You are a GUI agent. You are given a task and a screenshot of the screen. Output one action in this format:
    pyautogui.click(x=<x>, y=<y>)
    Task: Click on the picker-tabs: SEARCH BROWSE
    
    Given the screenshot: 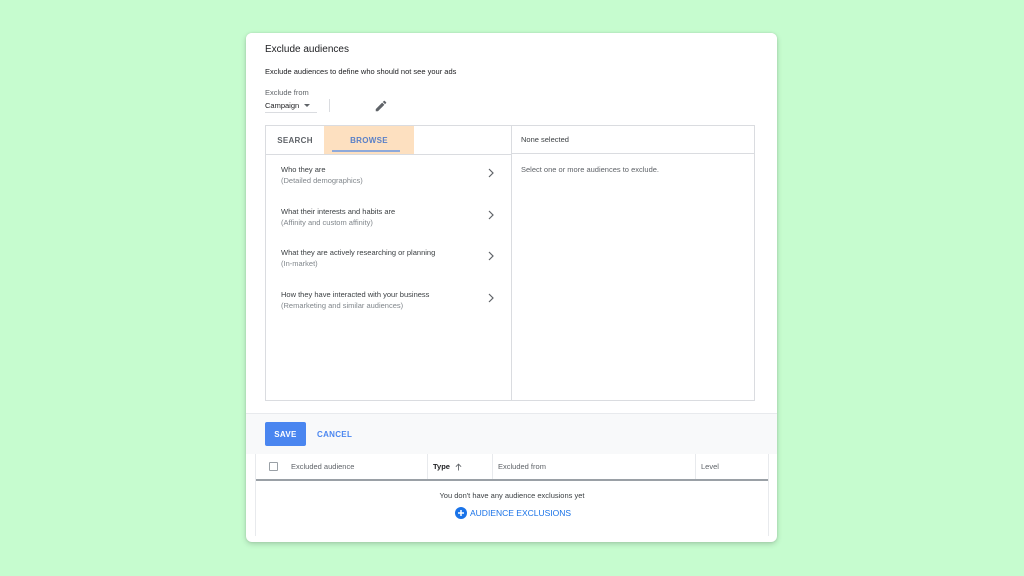 What is the action you would take?
    pyautogui.click(x=388, y=140)
    